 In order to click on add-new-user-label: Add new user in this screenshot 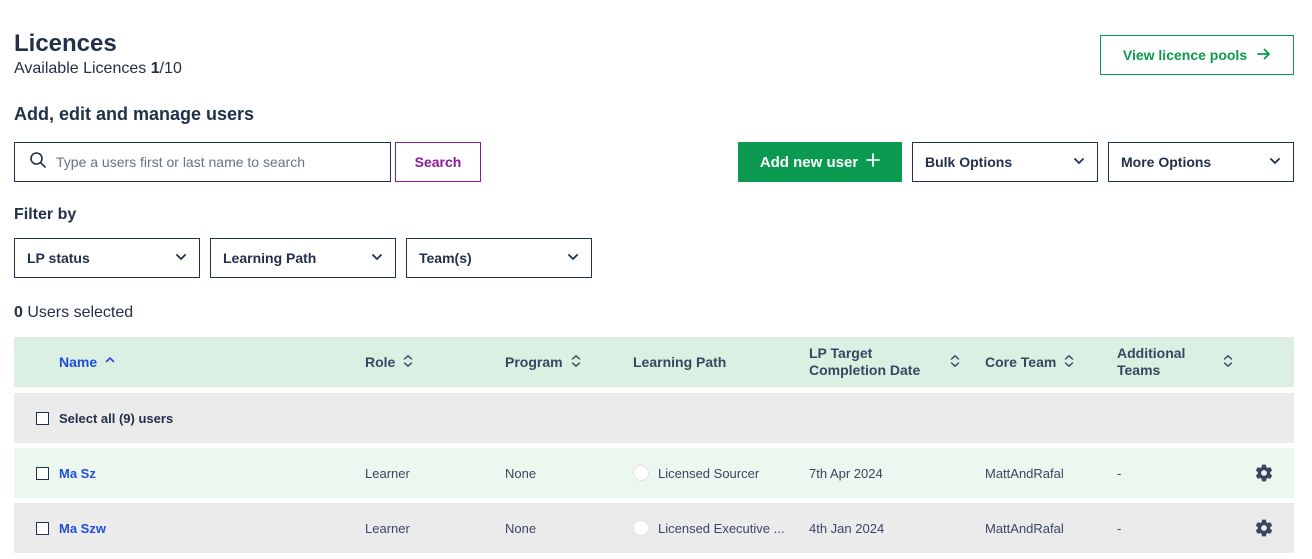, I will do `click(809, 162)`.